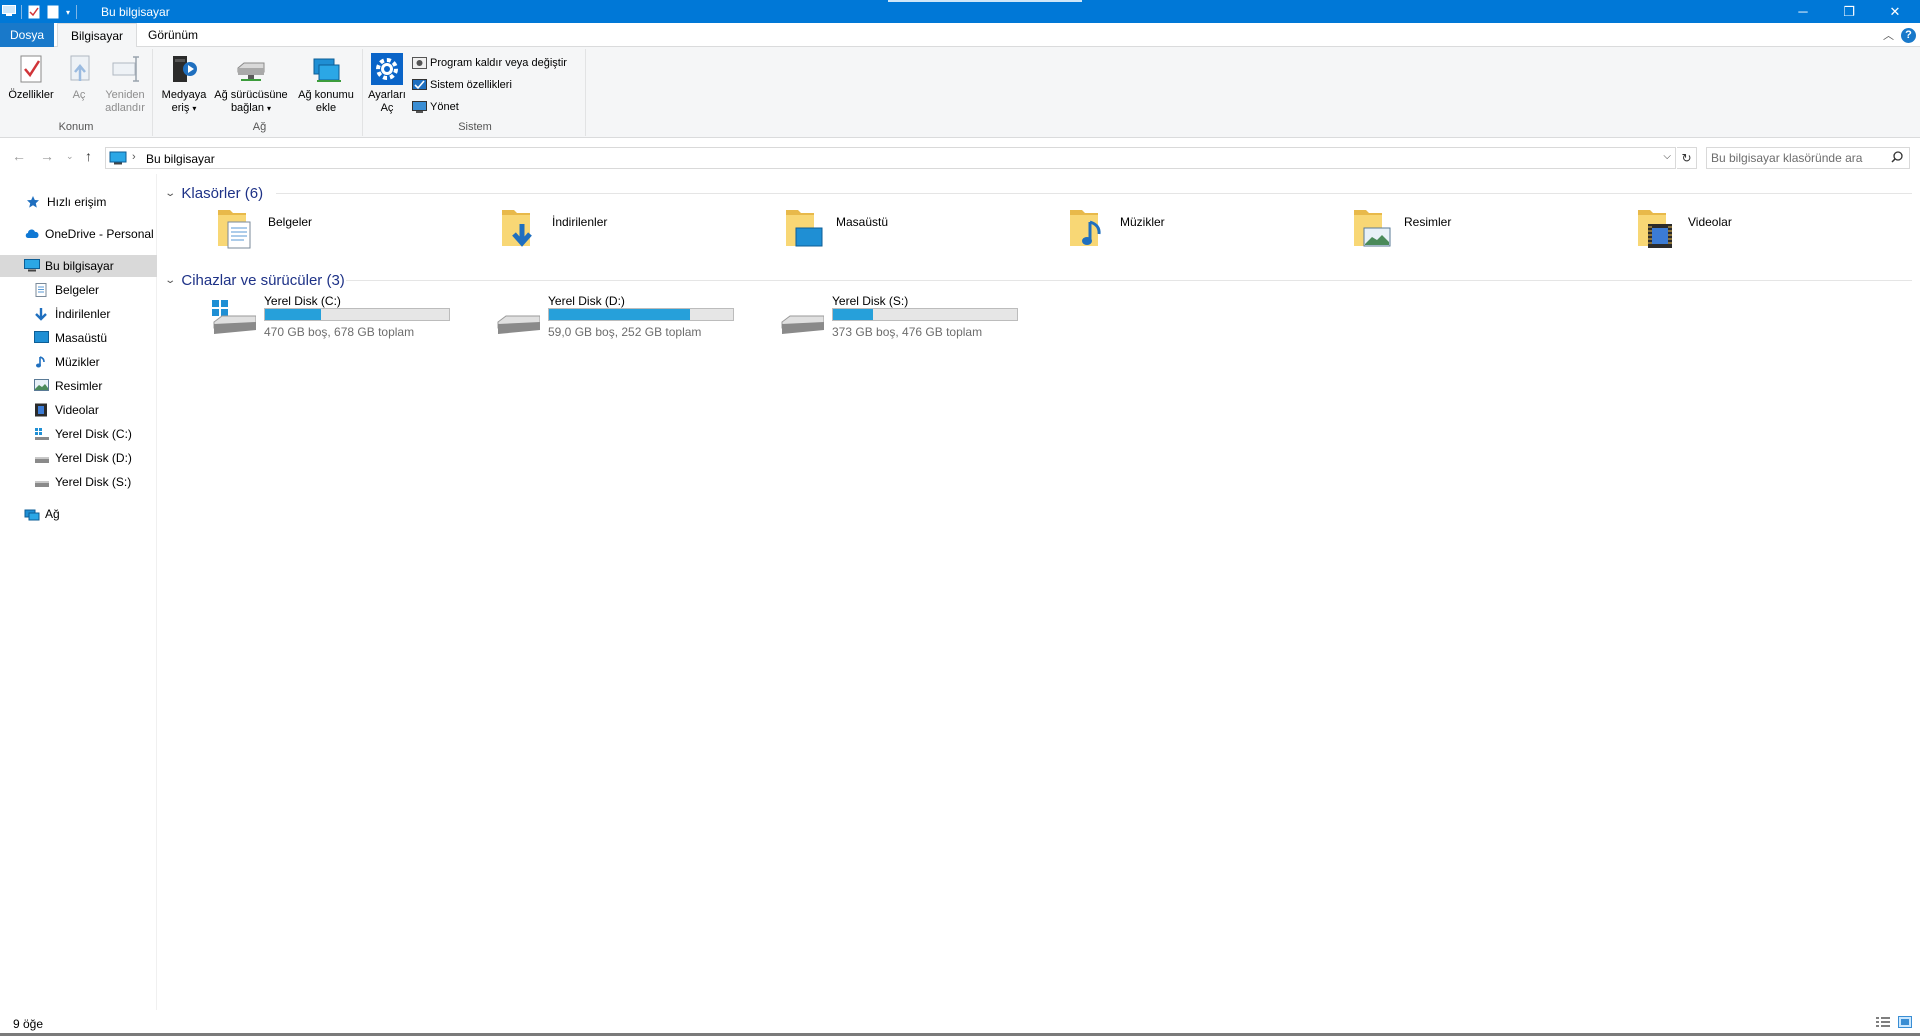 Image resolution: width=1920 pixels, height=1036 pixels. What do you see at coordinates (630, 231) in the screenshot?
I see `folder-downloads: İndirilenler` at bounding box center [630, 231].